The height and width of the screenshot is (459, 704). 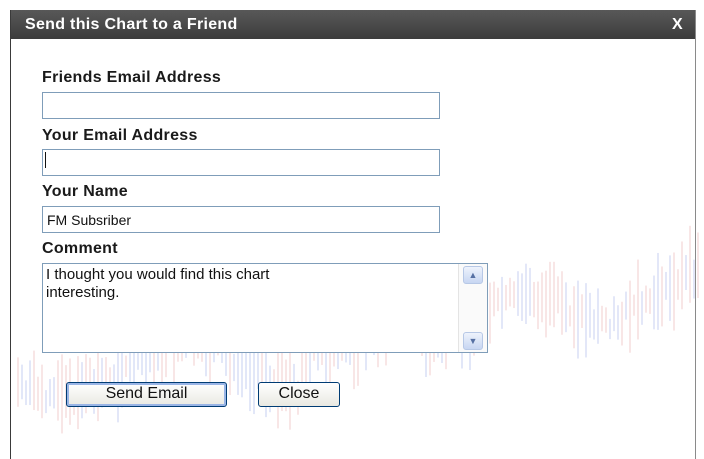 What do you see at coordinates (132, 77) in the screenshot?
I see `friends-email-label: Friends Email Address` at bounding box center [132, 77].